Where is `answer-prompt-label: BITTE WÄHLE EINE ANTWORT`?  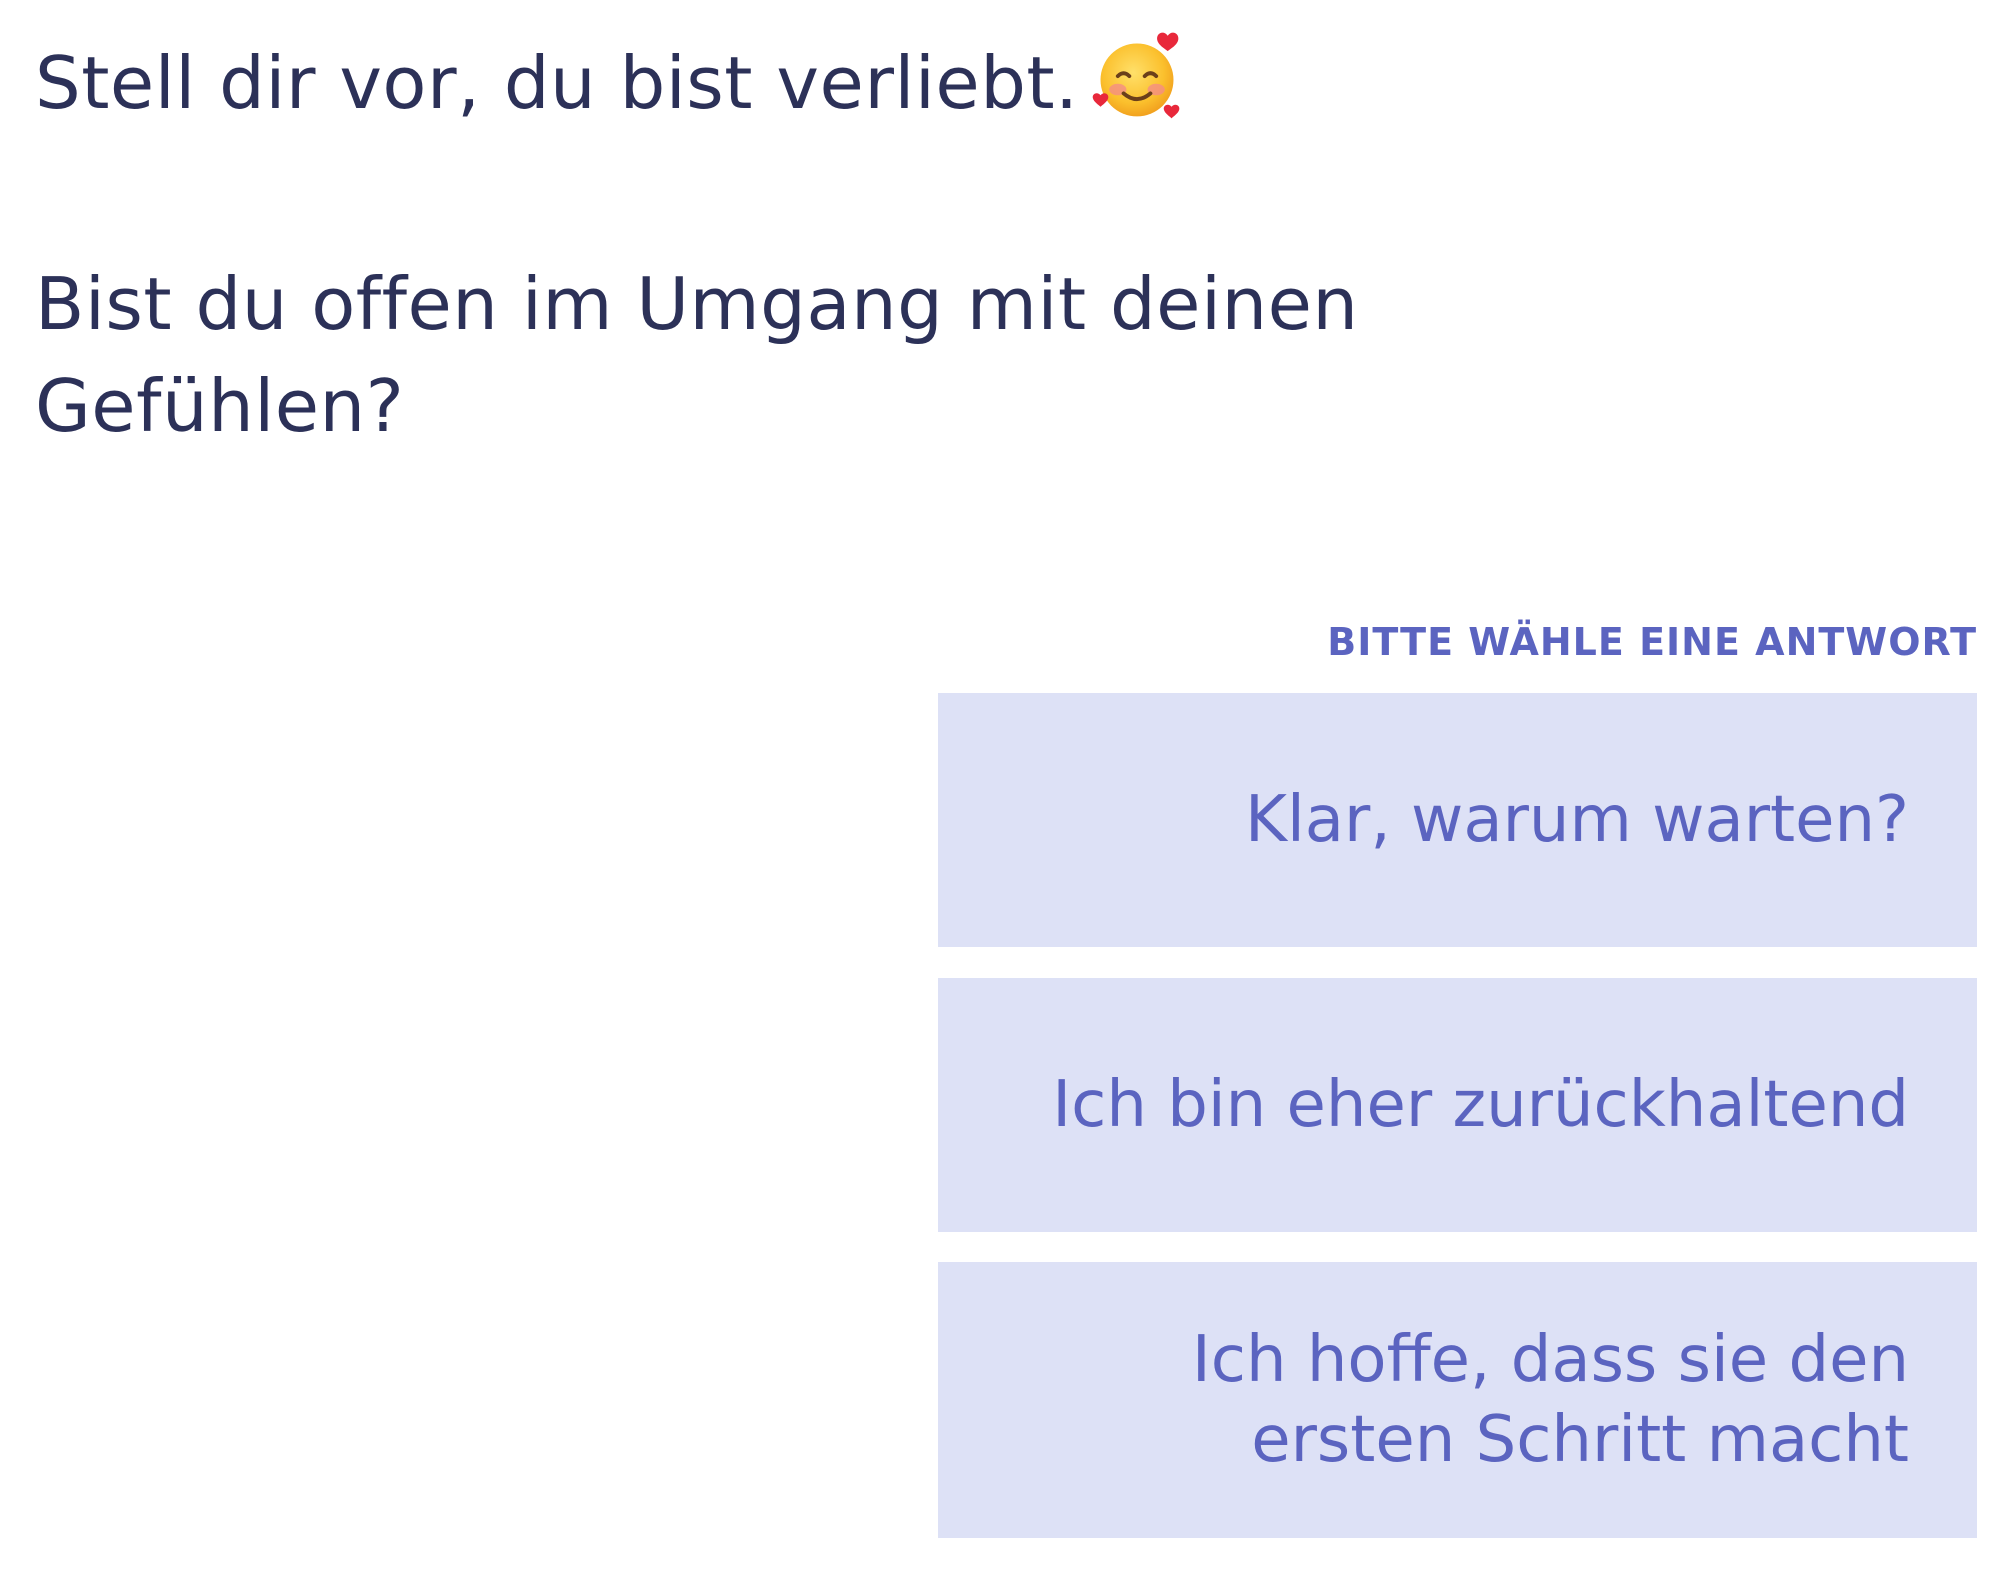 answer-prompt-label: BITTE WÄHLE EINE ANTWORT is located at coordinates (1652, 642).